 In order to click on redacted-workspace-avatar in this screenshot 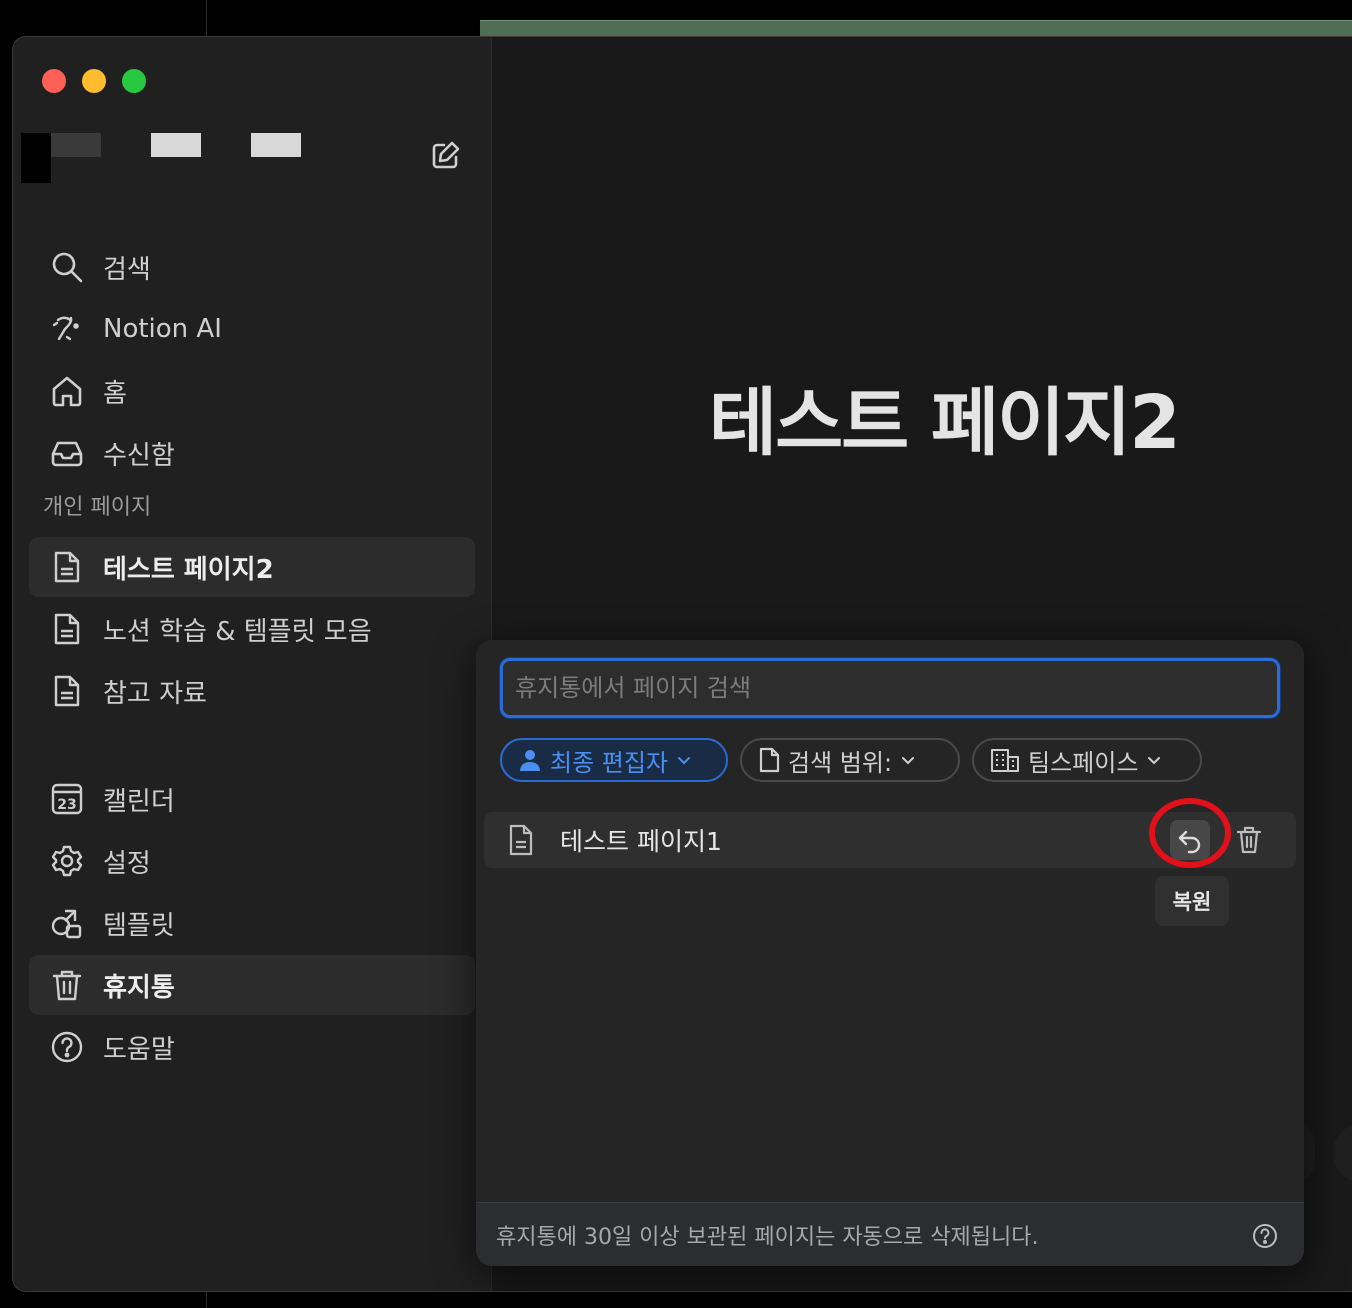, I will do `click(36, 158)`.